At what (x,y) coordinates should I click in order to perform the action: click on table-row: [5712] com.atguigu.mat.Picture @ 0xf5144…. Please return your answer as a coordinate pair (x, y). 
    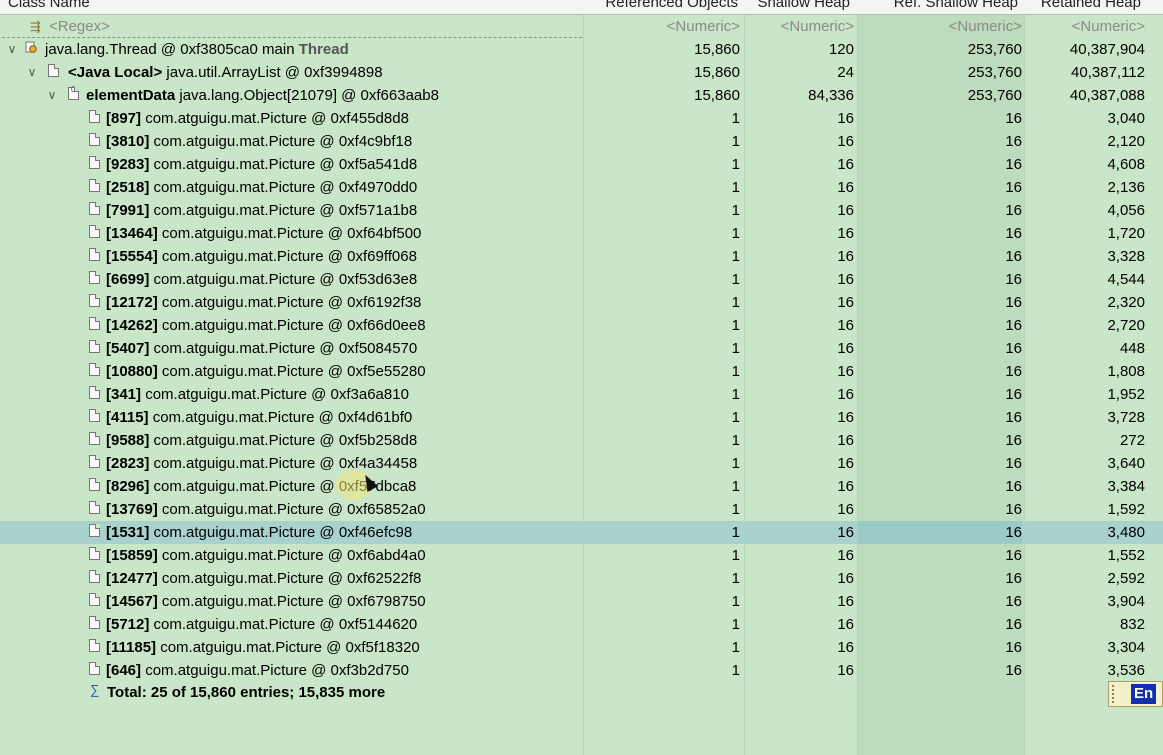
    Looking at the image, I should click on (581, 624).